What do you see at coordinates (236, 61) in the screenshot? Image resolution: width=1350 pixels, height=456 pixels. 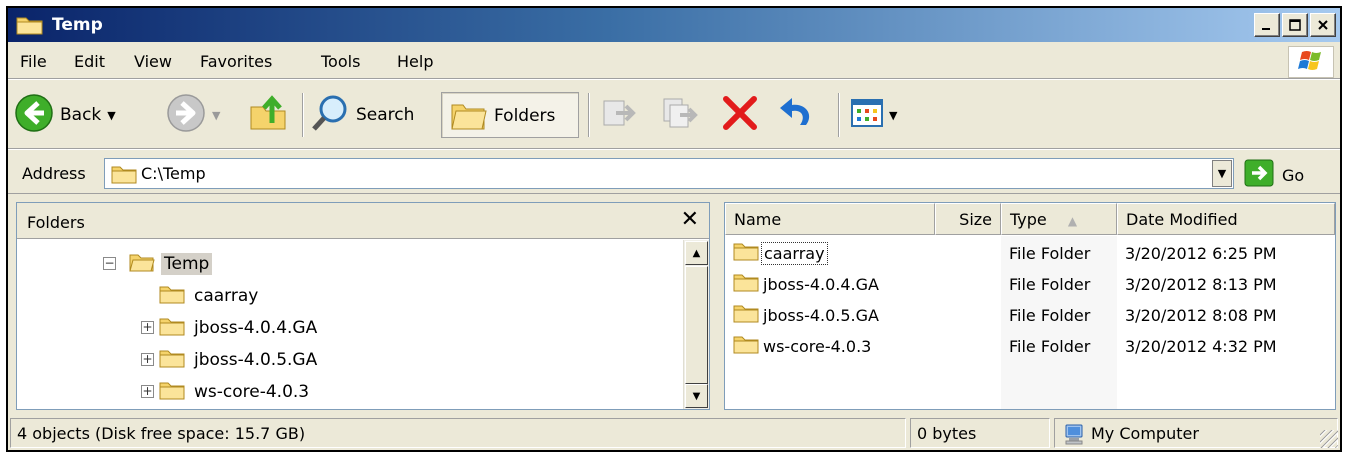 I see `menu-favorites: Favorites` at bounding box center [236, 61].